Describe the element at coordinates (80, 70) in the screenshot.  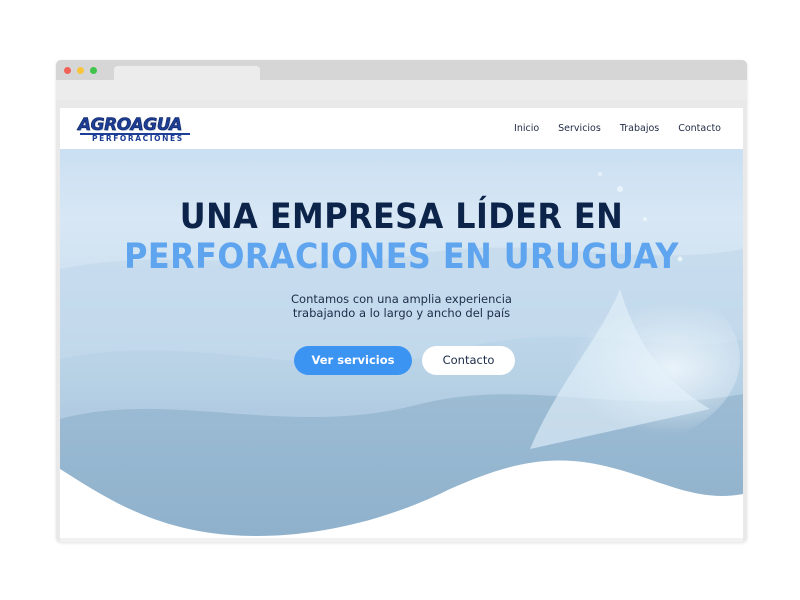
I see `minimize-window-icon` at that location.